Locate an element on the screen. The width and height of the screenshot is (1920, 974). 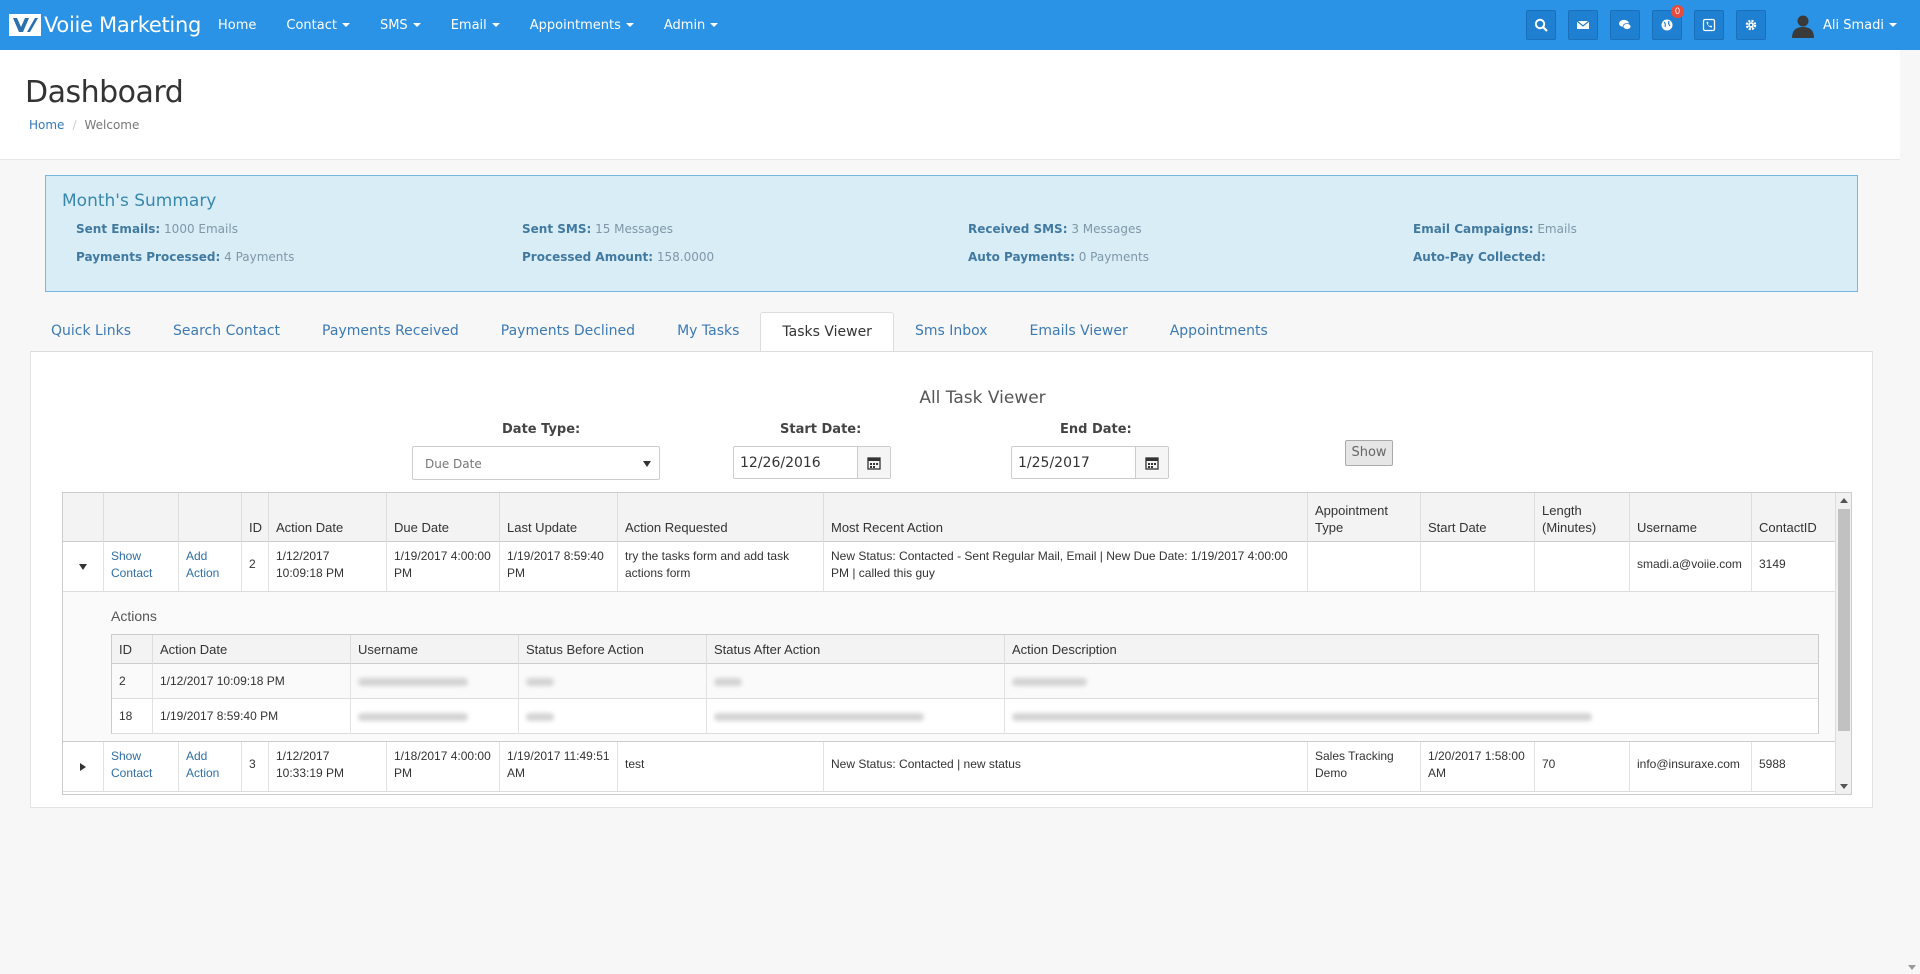
header-due-date: Due Date is located at coordinates (443, 517).